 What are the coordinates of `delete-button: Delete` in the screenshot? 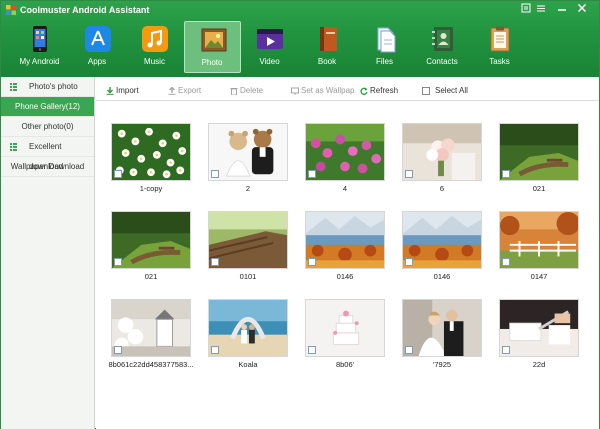 It's located at (246, 91).